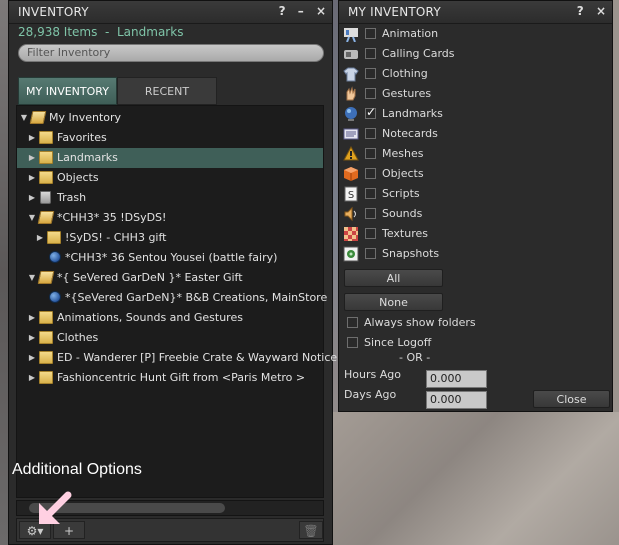 This screenshot has height=545, width=619. What do you see at coordinates (170, 238) in the screenshot?
I see `tree-item-folder: ▶ !SyDS! - CHH3 gift` at bounding box center [170, 238].